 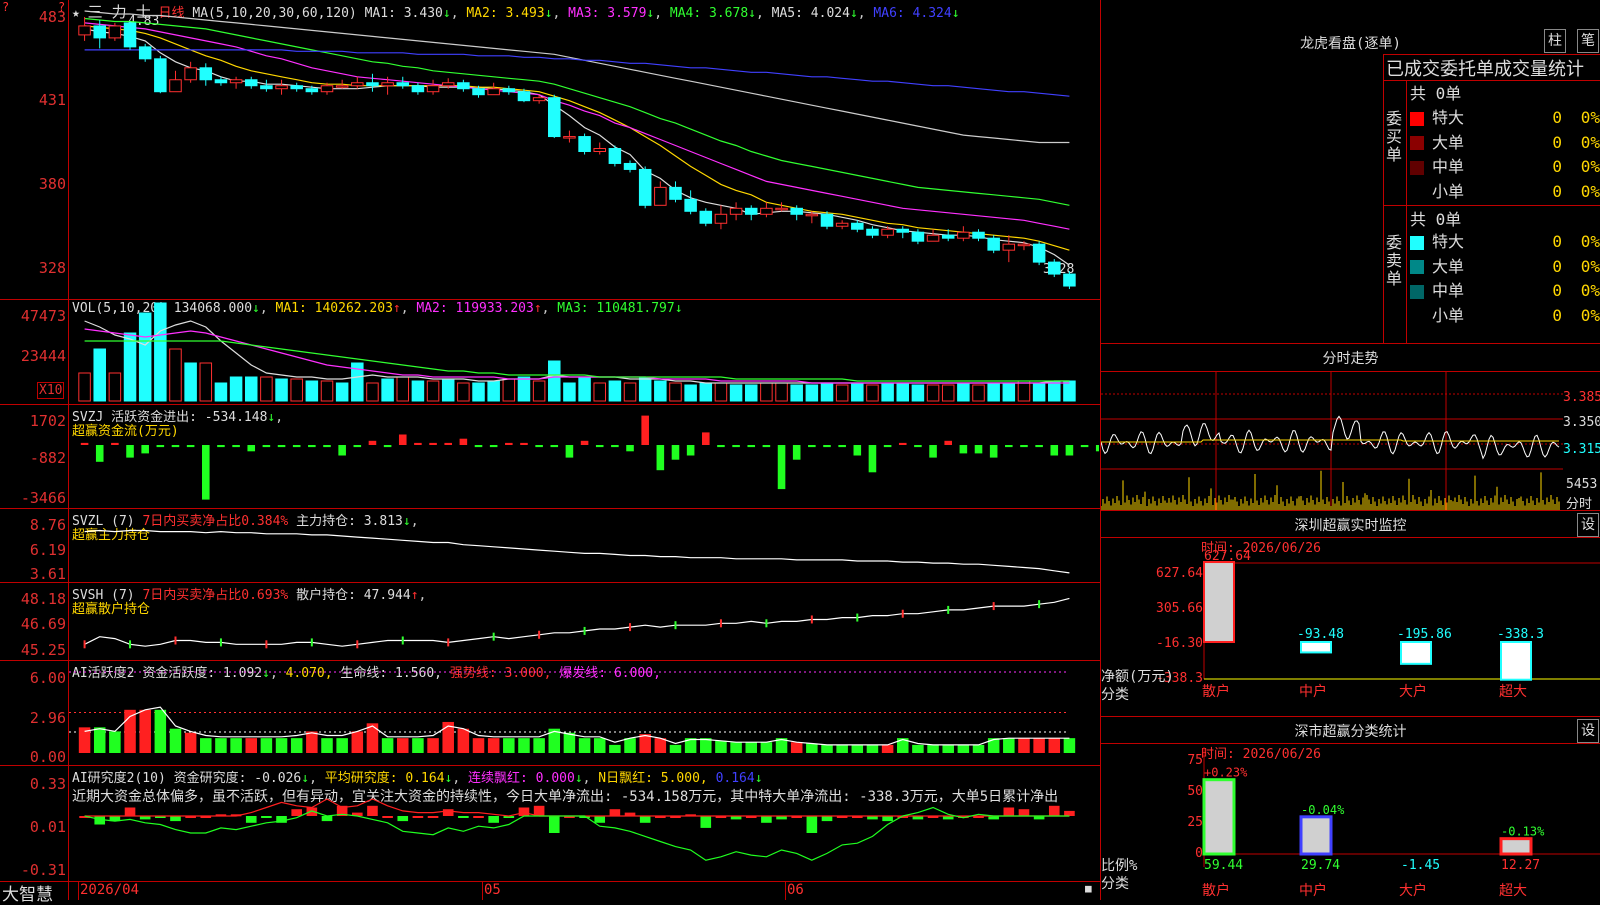 I want to click on classify-bar, so click(x=1316, y=835).